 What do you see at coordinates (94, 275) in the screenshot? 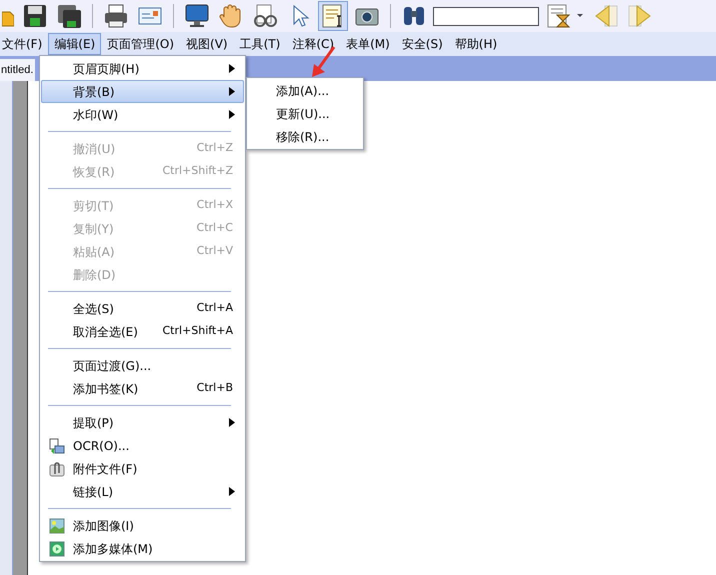
I see `menu-item-label: 删除(D)` at bounding box center [94, 275].